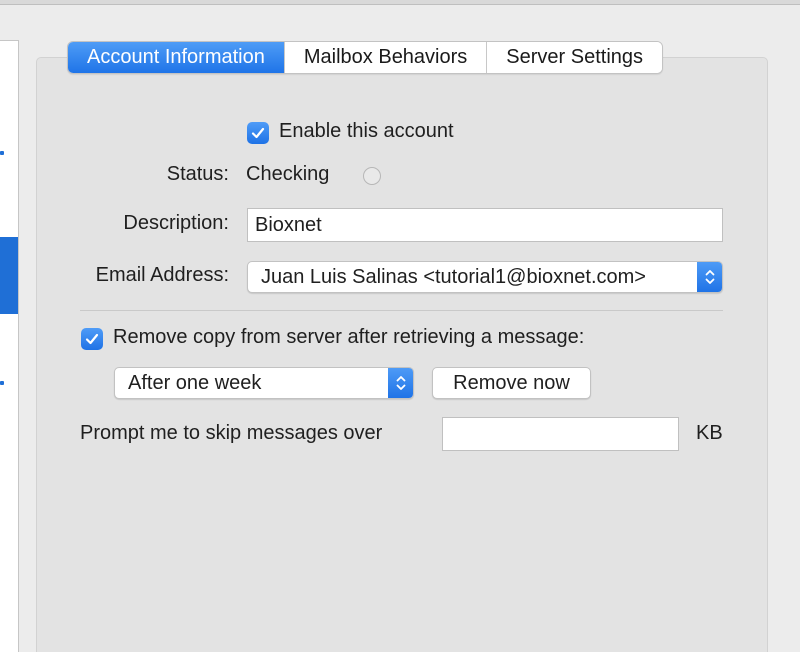  Describe the element at coordinates (176, 57) in the screenshot. I see `tab-account-information: Account Information` at that location.